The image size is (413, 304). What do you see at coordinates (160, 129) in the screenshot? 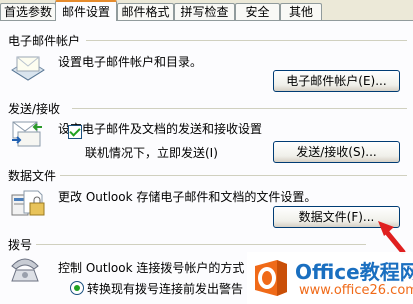
I see `send-receive-description: 设定电子邮件及文档的发送和接收设置` at bounding box center [160, 129].